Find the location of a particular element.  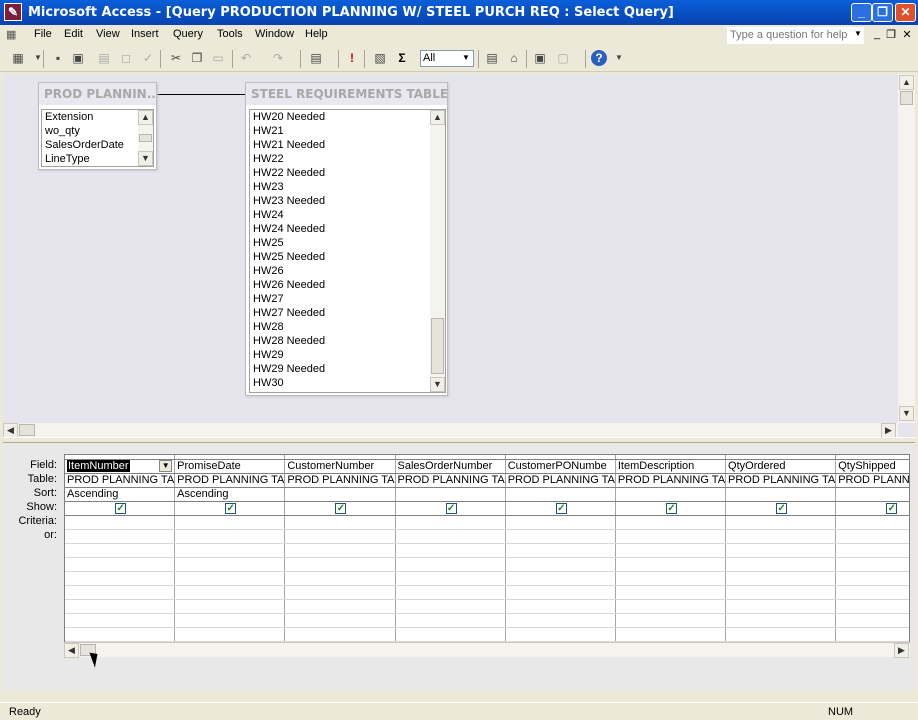

field-list-item: HW27 is located at coordinates (347, 299).